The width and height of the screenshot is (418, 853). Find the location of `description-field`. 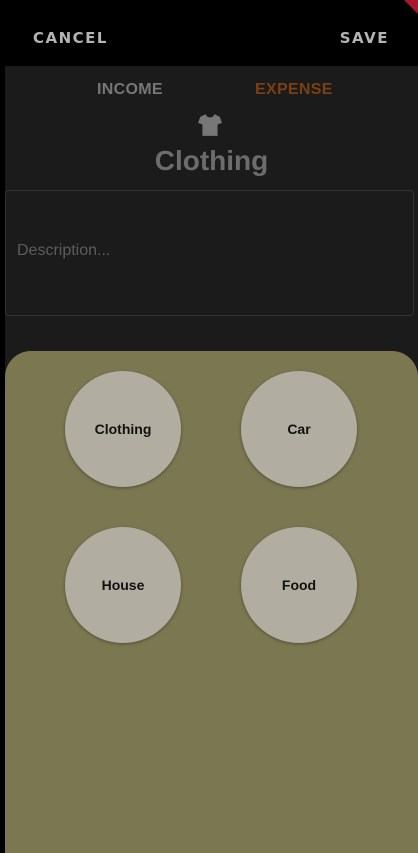

description-field is located at coordinates (209, 253).